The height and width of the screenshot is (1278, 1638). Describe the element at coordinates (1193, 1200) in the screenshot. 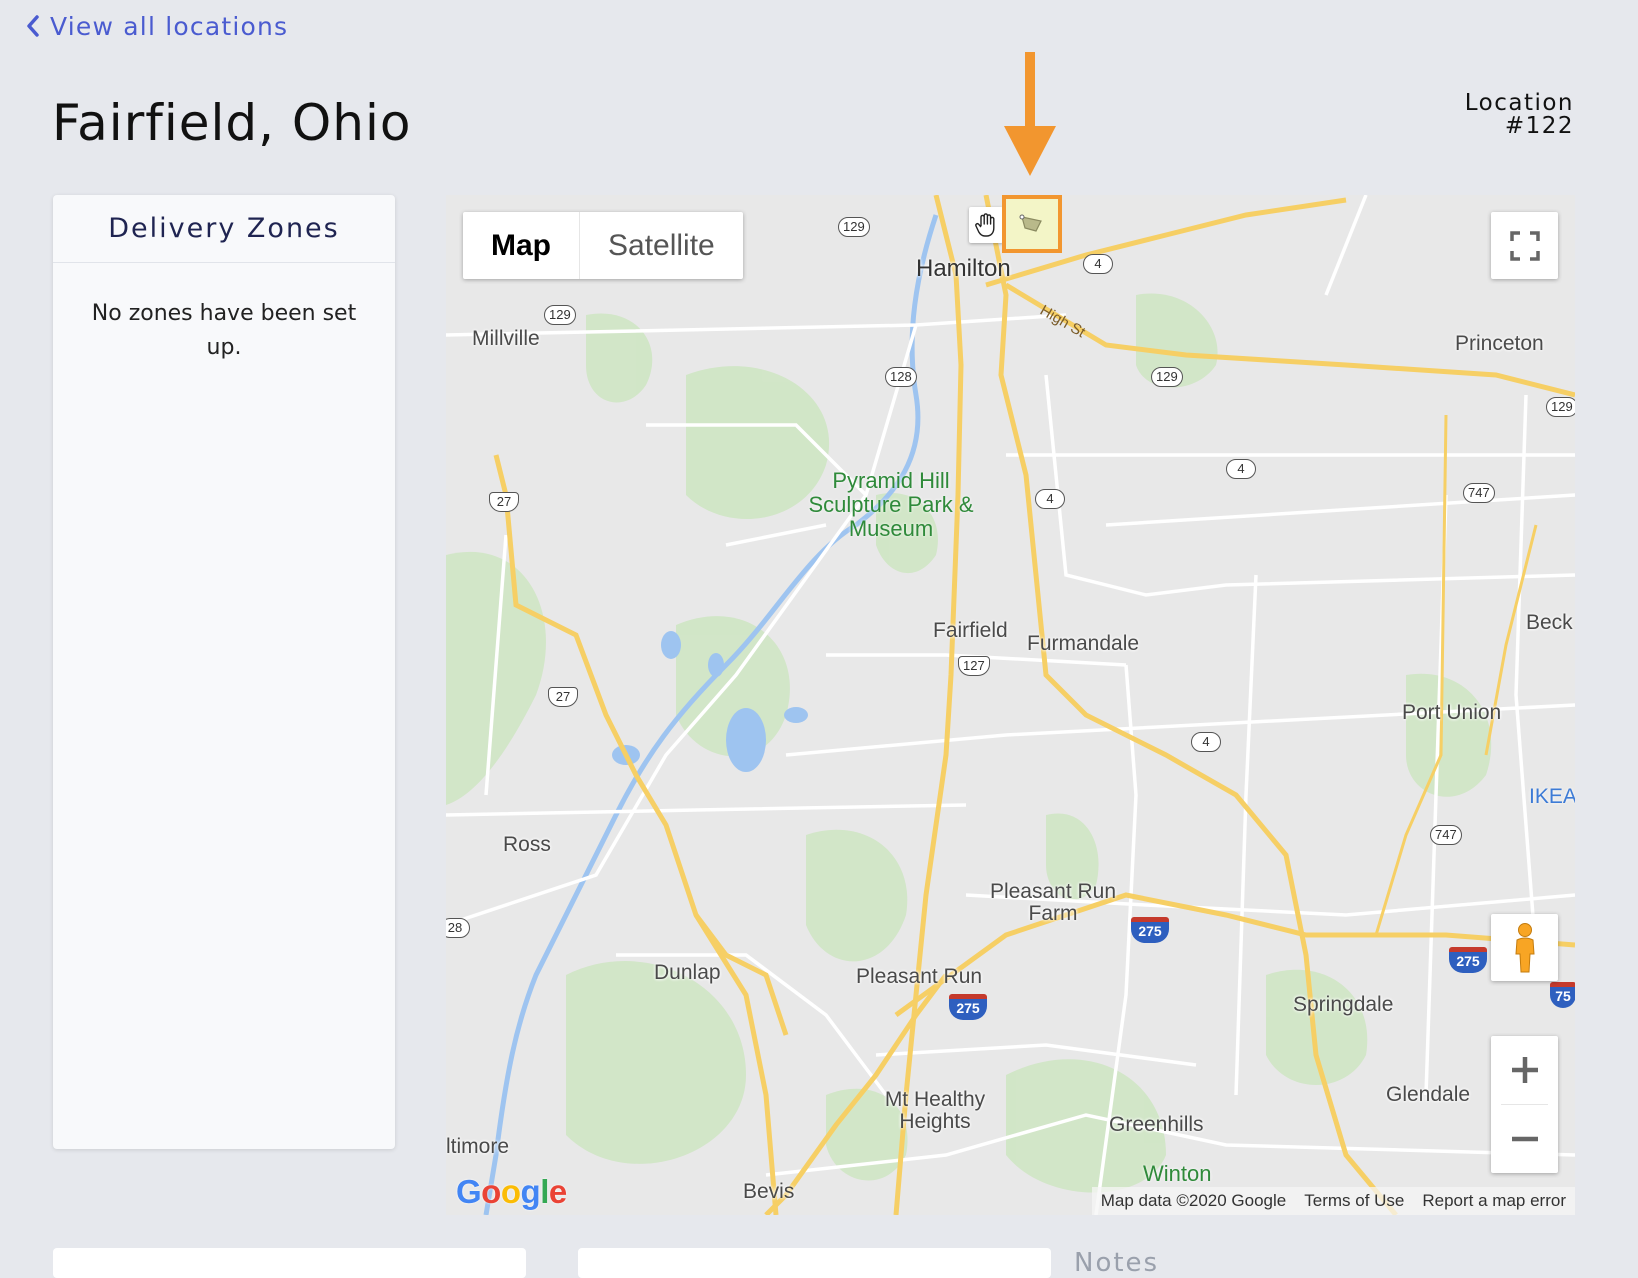

I see `map-data-credit: Map data ©2020 Google` at that location.